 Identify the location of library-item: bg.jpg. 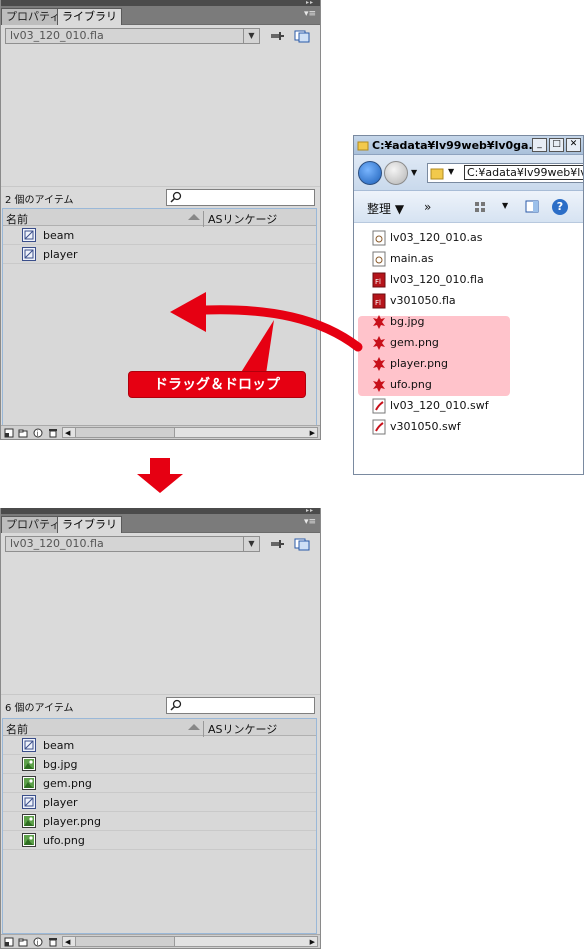
(159, 764).